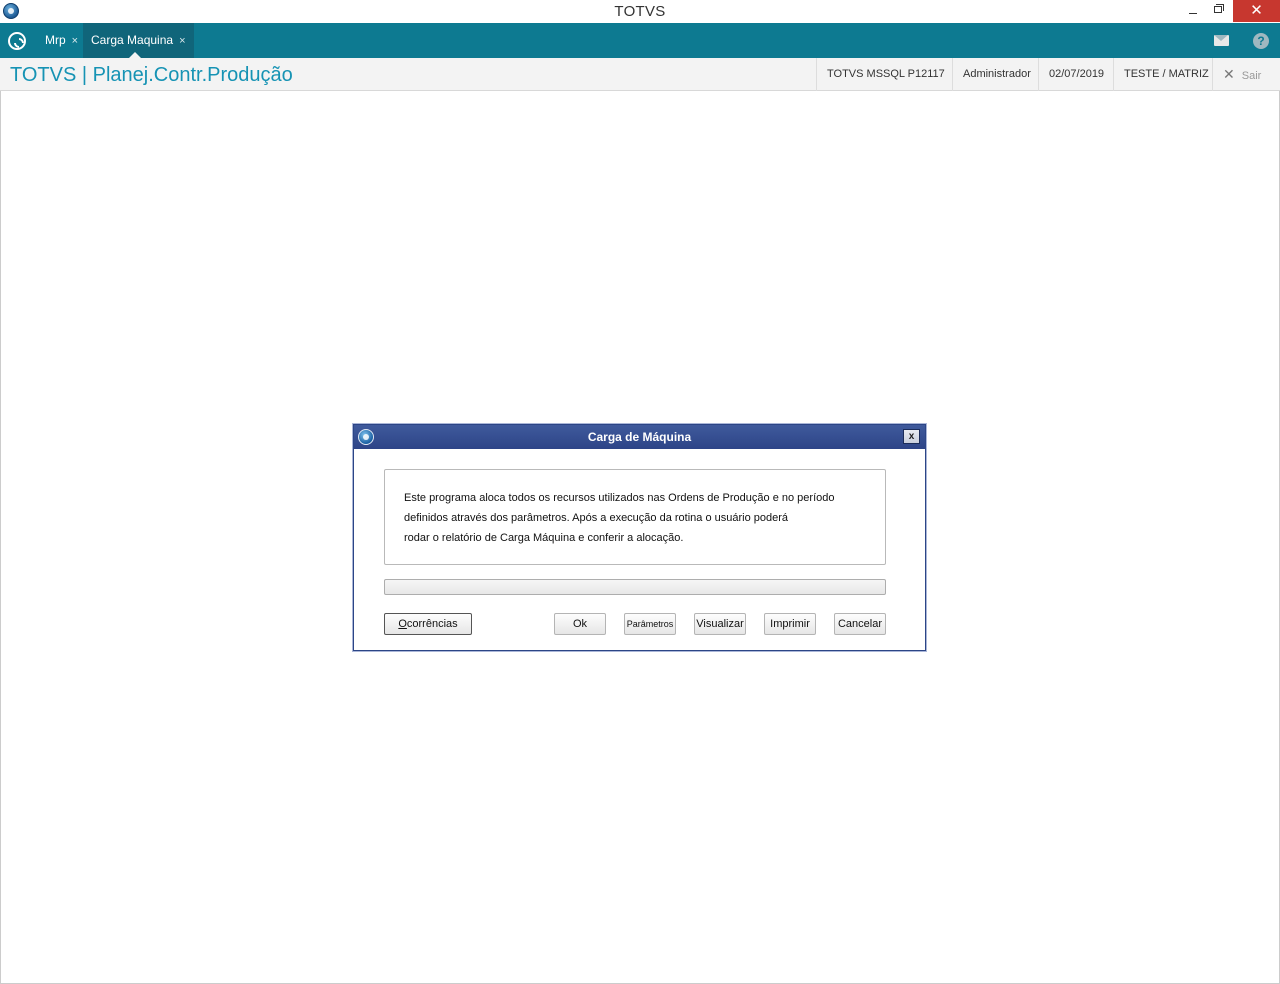 The width and height of the screenshot is (1280, 984). Describe the element at coordinates (996, 74) in the screenshot. I see `user-info: Administrador` at that location.